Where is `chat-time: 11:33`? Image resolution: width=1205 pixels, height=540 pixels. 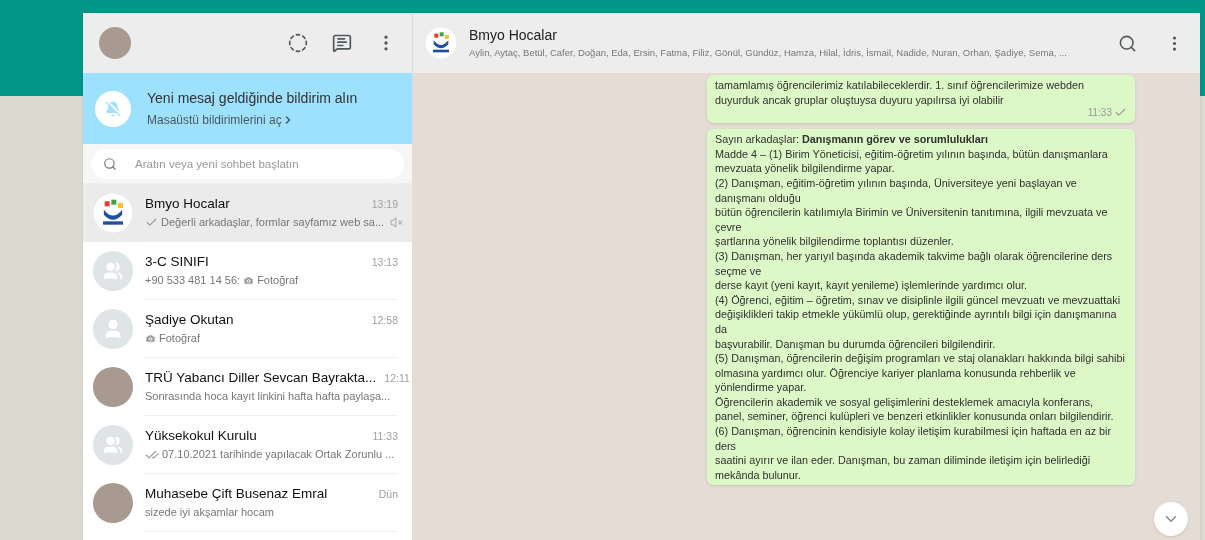
chat-time: 11:33 is located at coordinates (385, 437).